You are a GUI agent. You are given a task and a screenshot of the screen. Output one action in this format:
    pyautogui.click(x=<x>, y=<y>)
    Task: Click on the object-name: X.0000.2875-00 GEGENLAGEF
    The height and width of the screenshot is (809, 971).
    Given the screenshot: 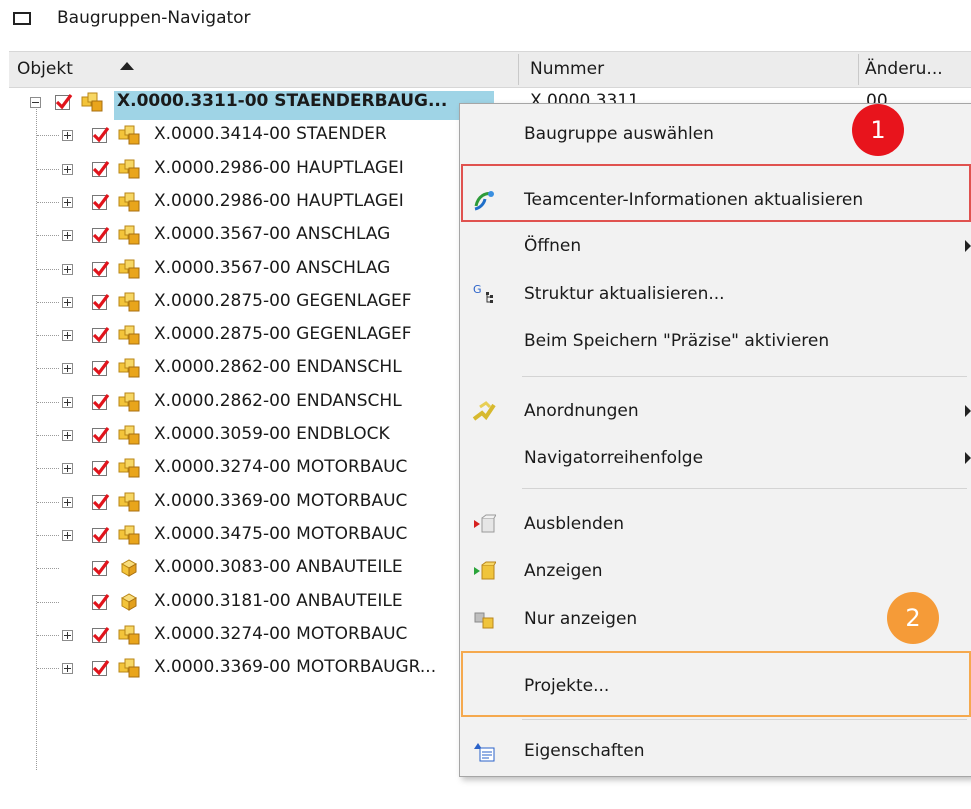 What is the action you would take?
    pyautogui.click(x=283, y=300)
    